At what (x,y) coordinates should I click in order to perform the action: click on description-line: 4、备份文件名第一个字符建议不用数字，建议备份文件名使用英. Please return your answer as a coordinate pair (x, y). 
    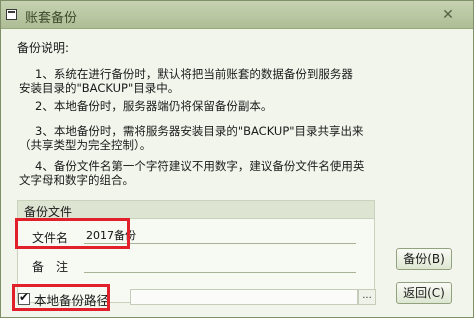
    Looking at the image, I should click on (200, 166).